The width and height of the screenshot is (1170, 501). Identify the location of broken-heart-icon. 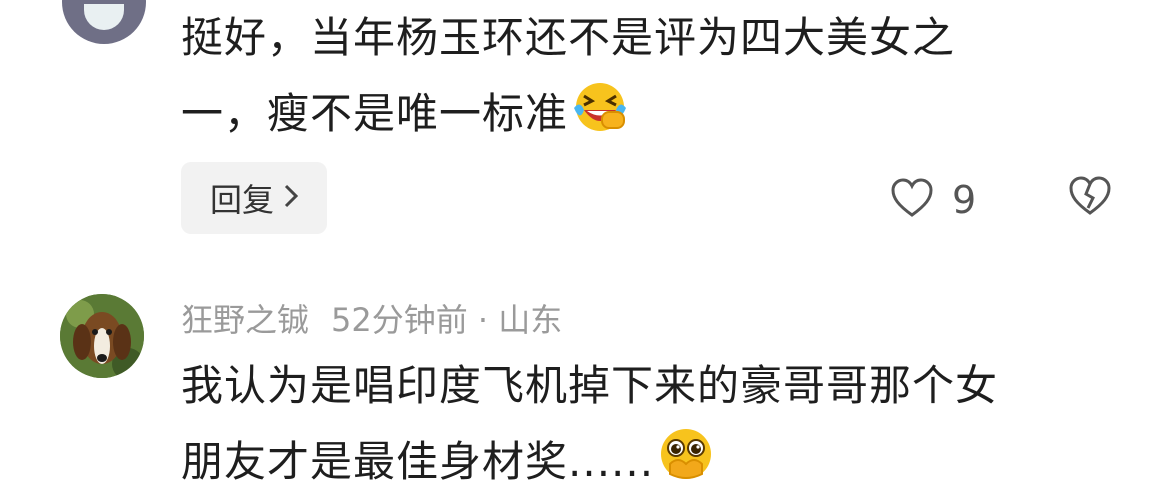
(1090, 198).